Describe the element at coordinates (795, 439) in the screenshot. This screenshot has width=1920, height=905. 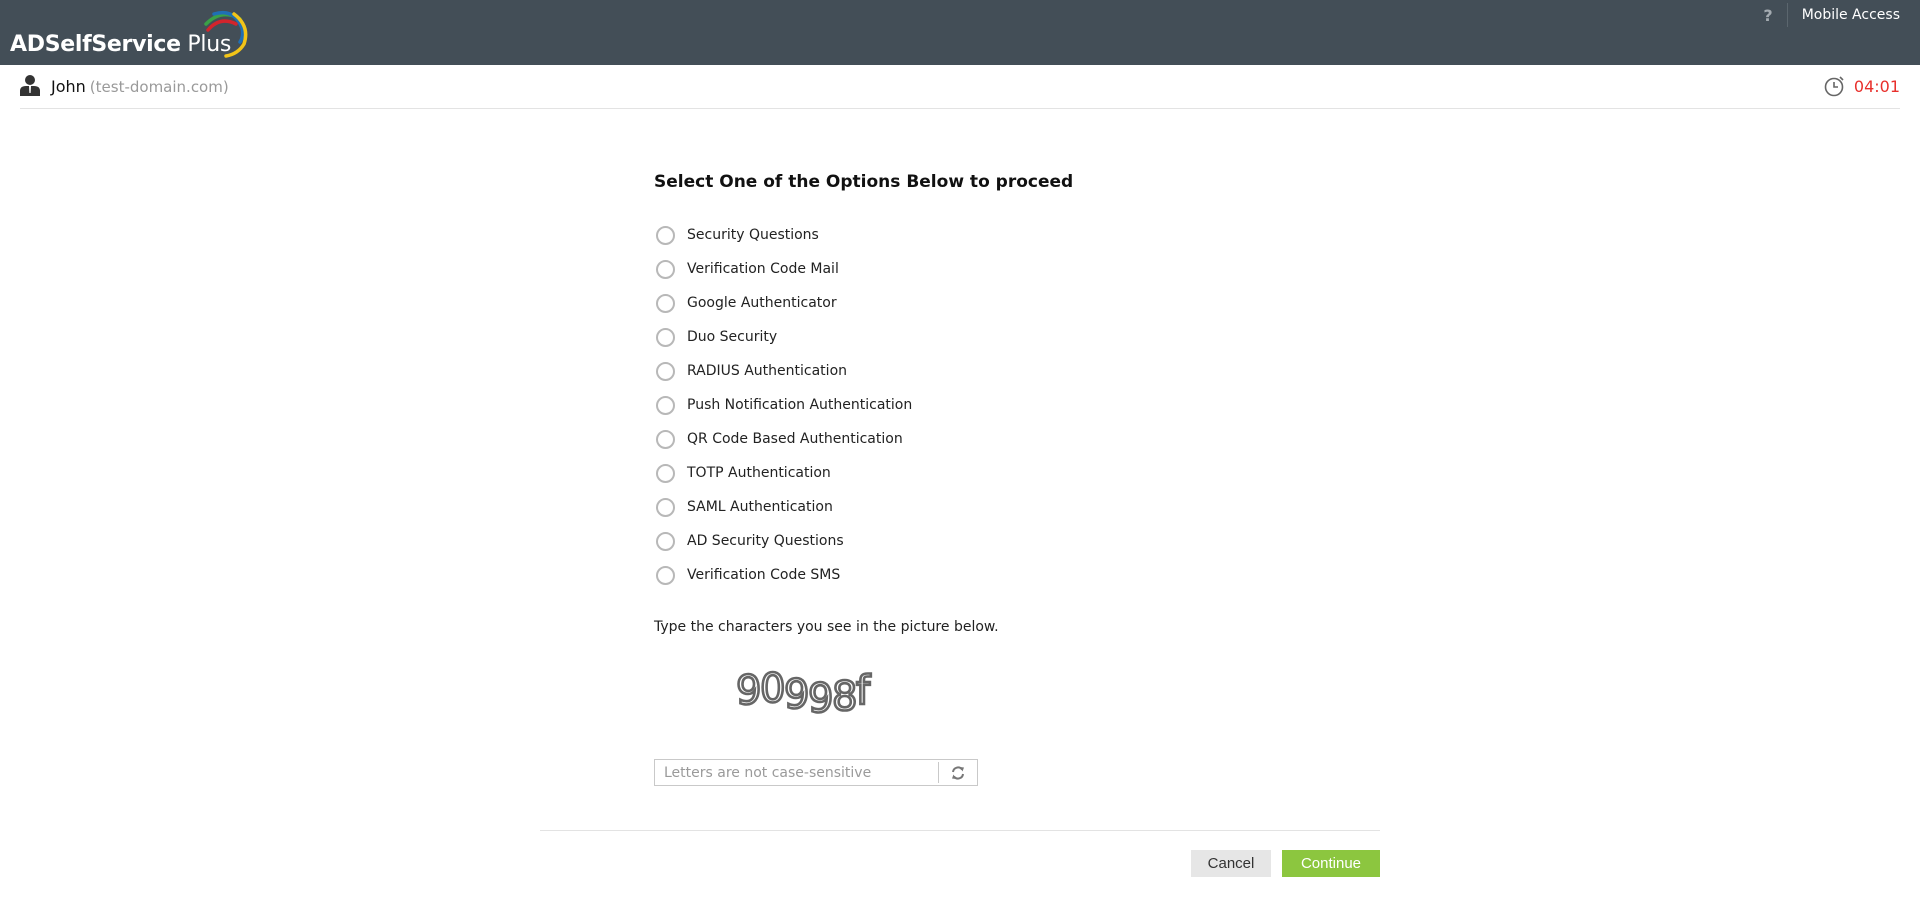
I see `option-label: QR Code Based Authentication` at that location.